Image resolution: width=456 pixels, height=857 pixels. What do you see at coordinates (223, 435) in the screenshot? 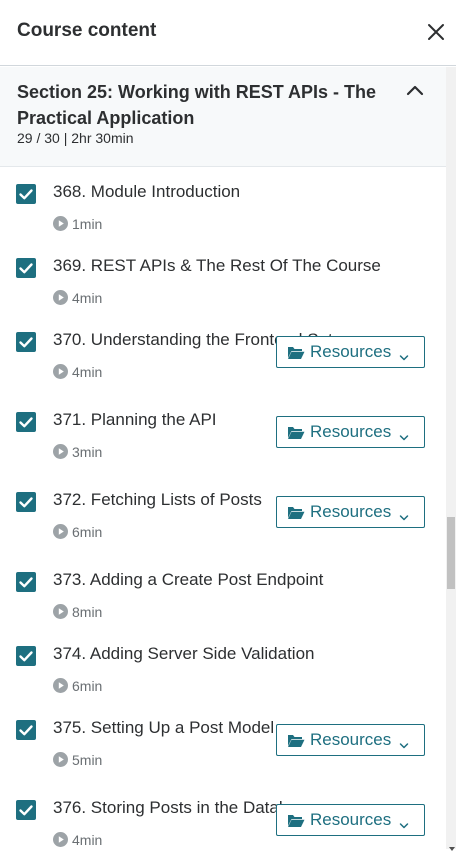
I see `lecture-item: 371. Planning the API 3min Resources` at bounding box center [223, 435].